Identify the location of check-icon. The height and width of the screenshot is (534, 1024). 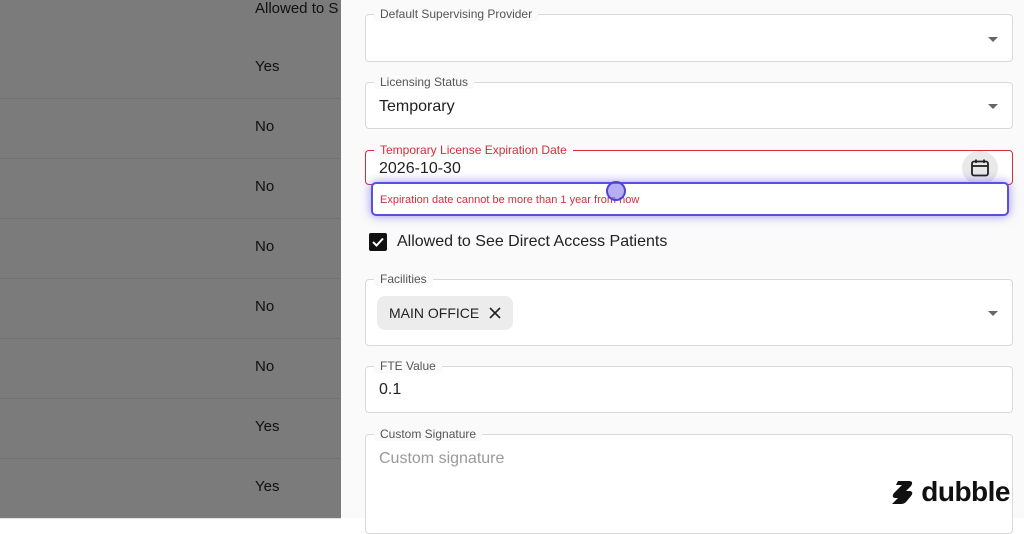
(378, 242).